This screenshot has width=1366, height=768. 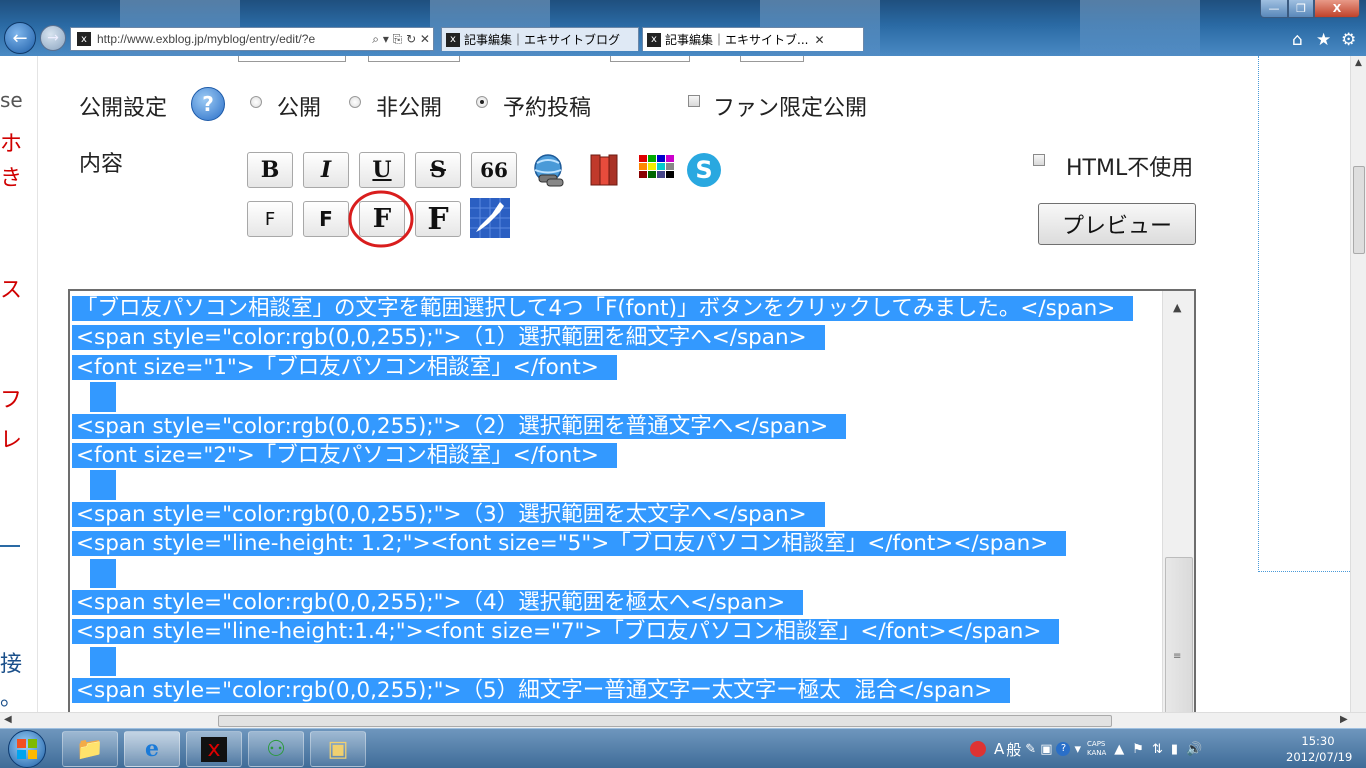 I want to click on folder-icon: 📁, so click(x=90, y=749).